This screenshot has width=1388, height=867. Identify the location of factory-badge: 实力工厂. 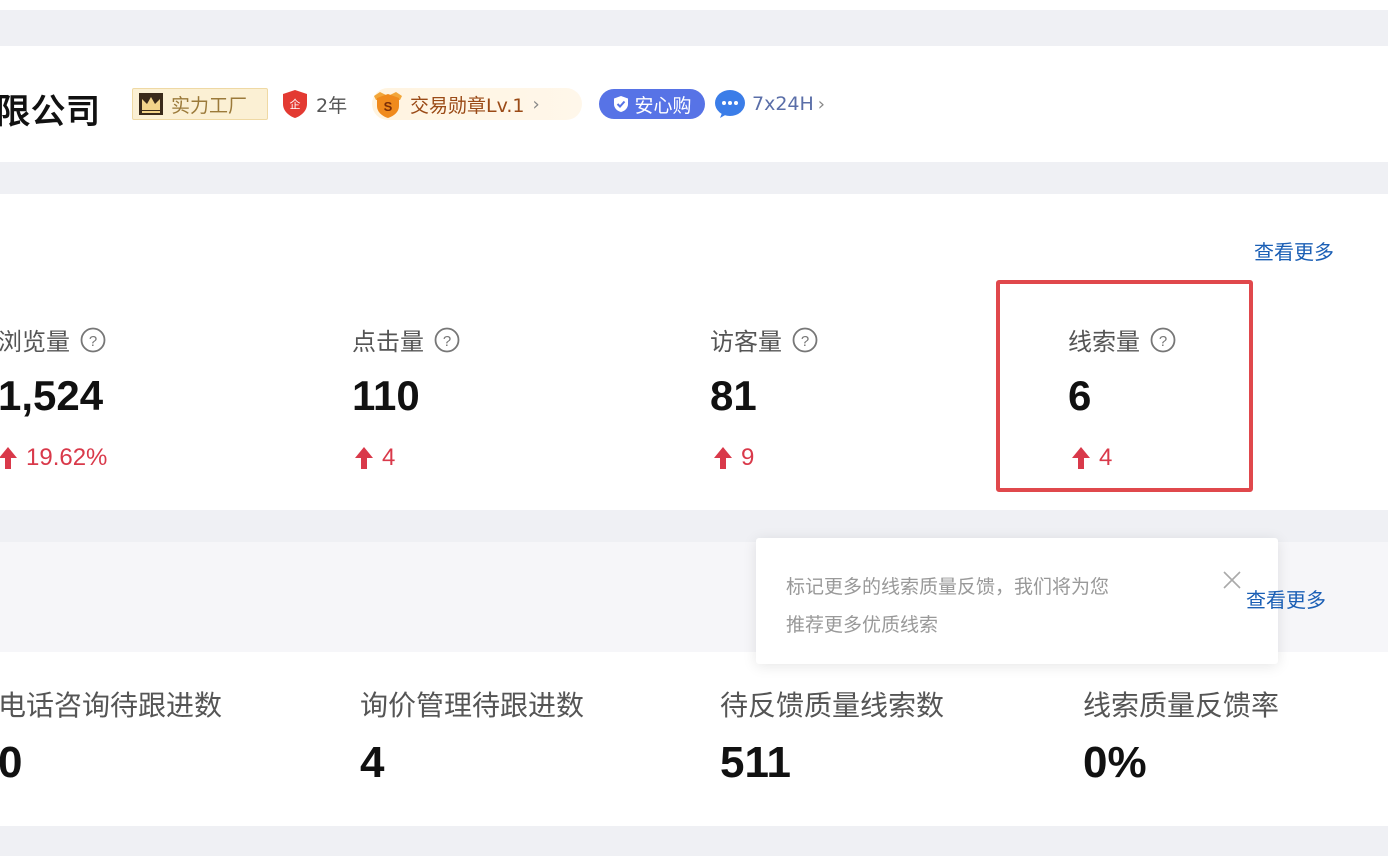
(200, 104).